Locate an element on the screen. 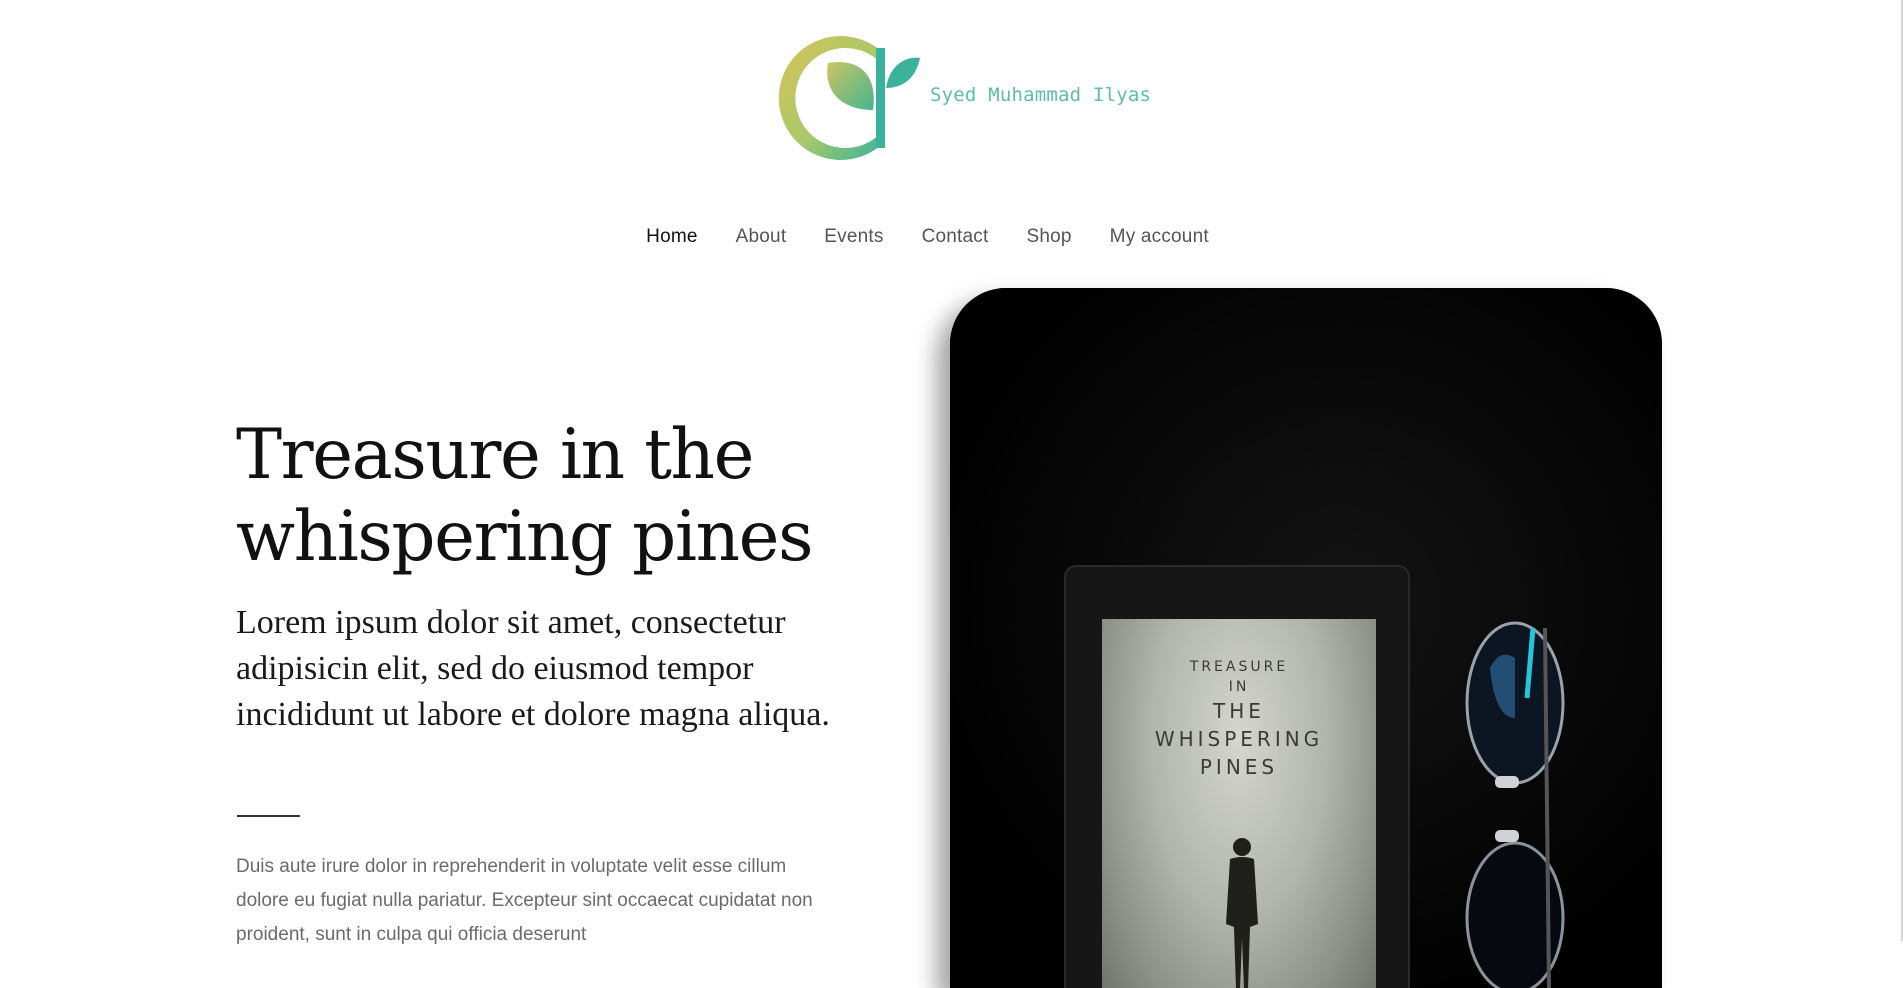 This screenshot has width=1903, height=988. nav-my-account: My account is located at coordinates (1159, 237).